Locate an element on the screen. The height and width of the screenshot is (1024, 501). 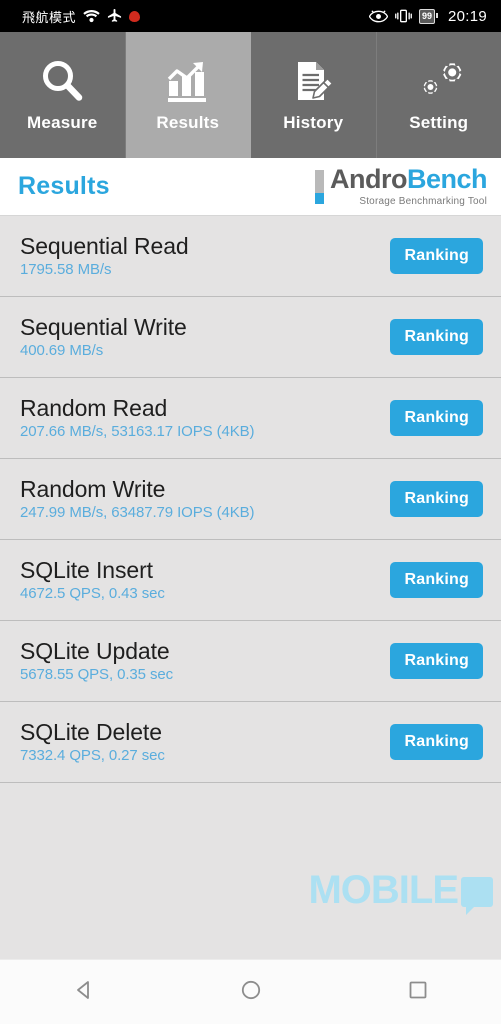
status-bar: 飛航模式 99 20:19 is located at coordinates (250, 16).